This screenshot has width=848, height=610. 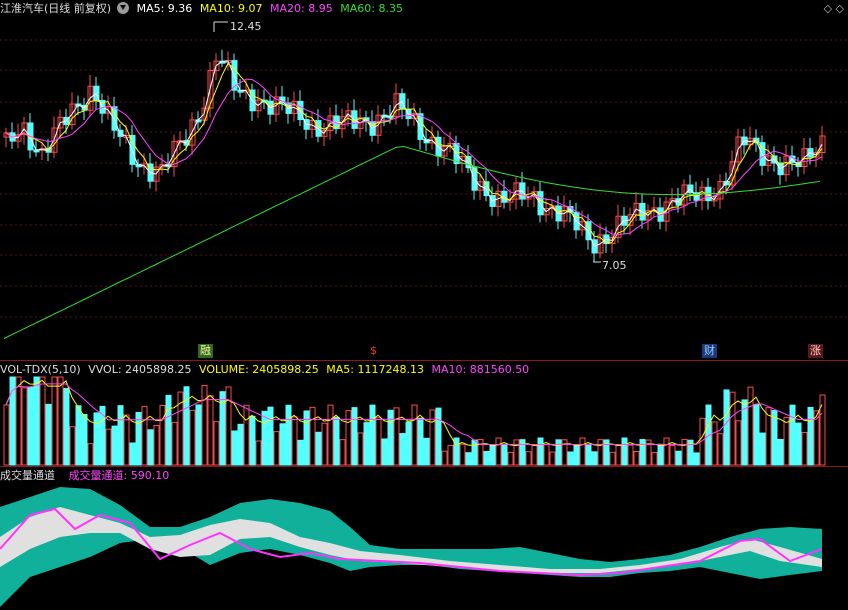 I want to click on stock-title: 江淮汽车(日线 前复权), so click(x=55, y=8).